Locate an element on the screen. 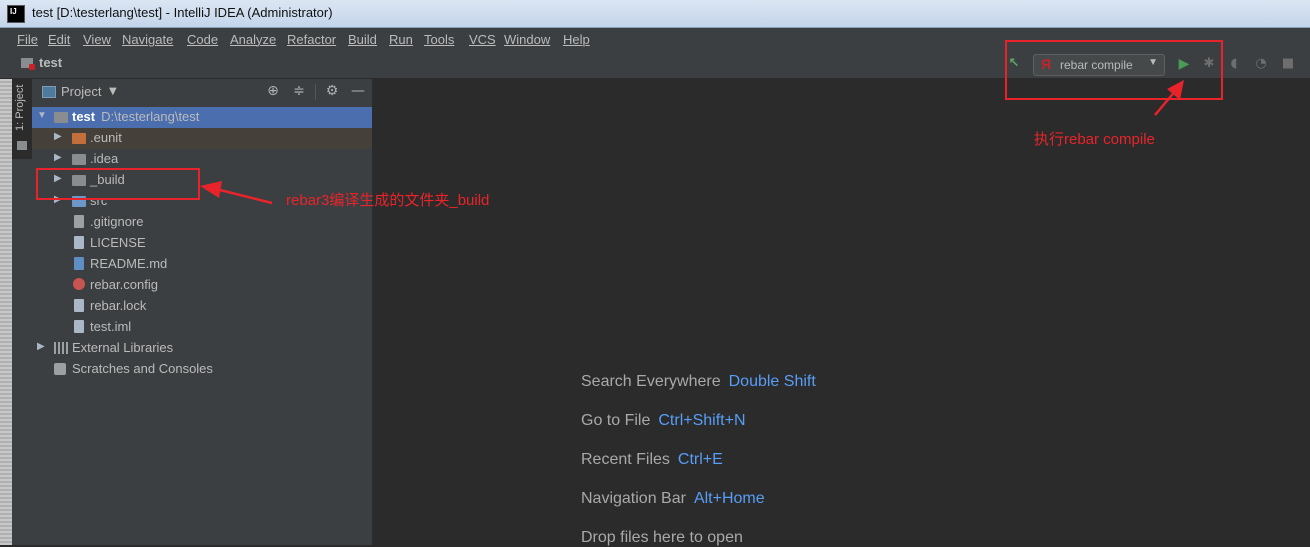 Image resolution: width=1310 pixels, height=547 pixels. menu-code: Code is located at coordinates (202, 39).